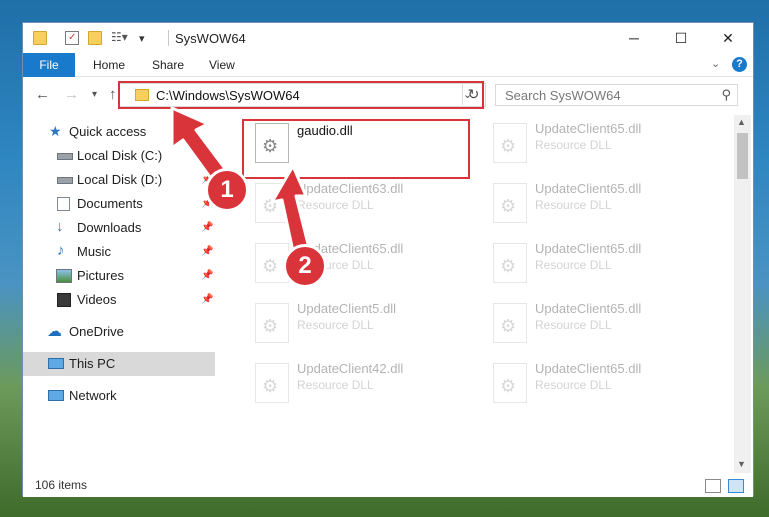 The image size is (769, 517). I want to click on annotation-arrows, so click(241, 182).